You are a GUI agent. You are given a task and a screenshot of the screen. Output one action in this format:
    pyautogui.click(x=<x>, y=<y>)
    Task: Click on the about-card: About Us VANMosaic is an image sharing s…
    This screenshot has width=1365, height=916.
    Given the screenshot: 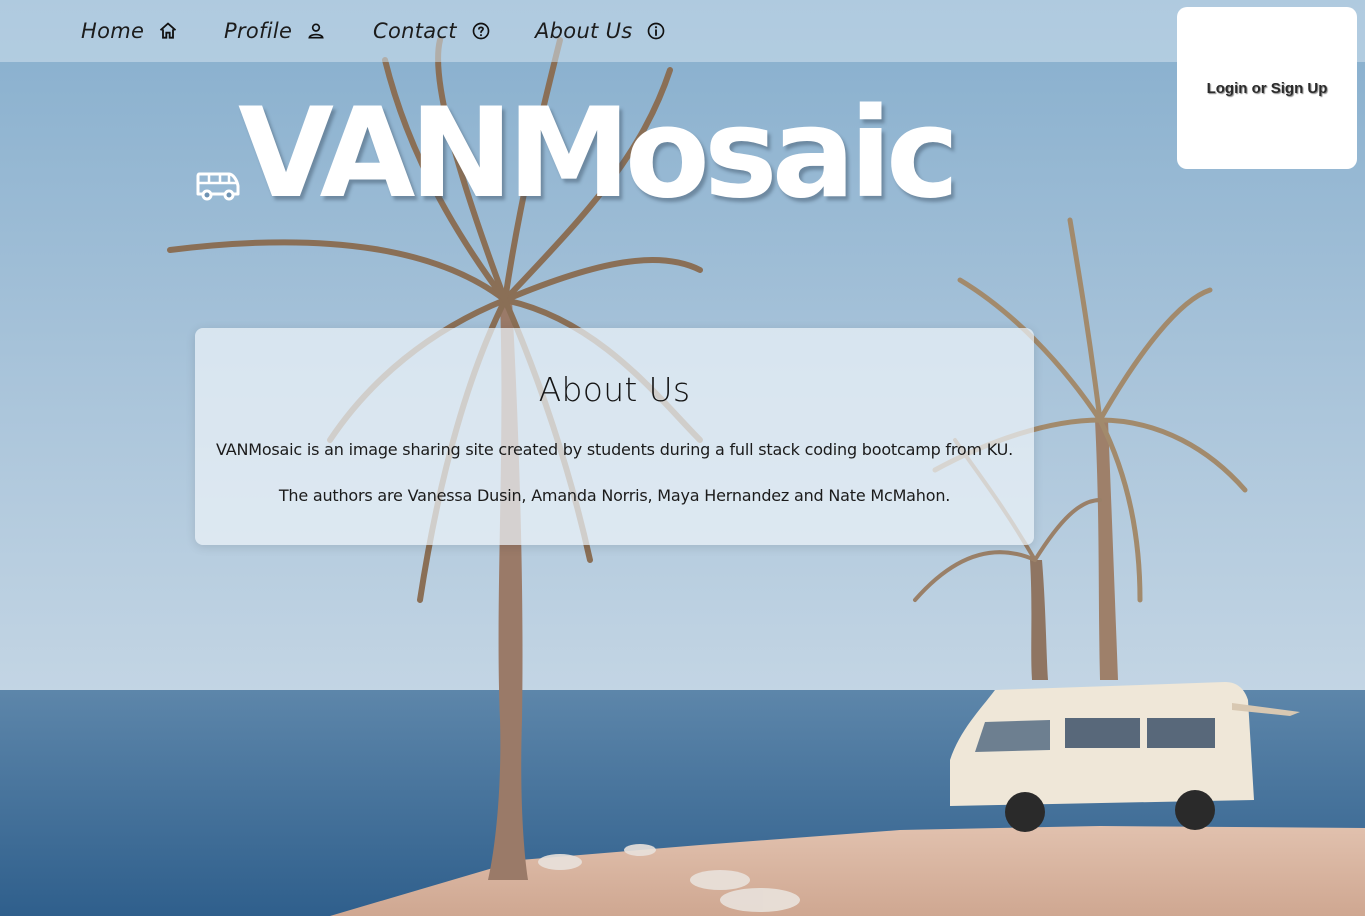 What is the action you would take?
    pyautogui.click(x=614, y=436)
    